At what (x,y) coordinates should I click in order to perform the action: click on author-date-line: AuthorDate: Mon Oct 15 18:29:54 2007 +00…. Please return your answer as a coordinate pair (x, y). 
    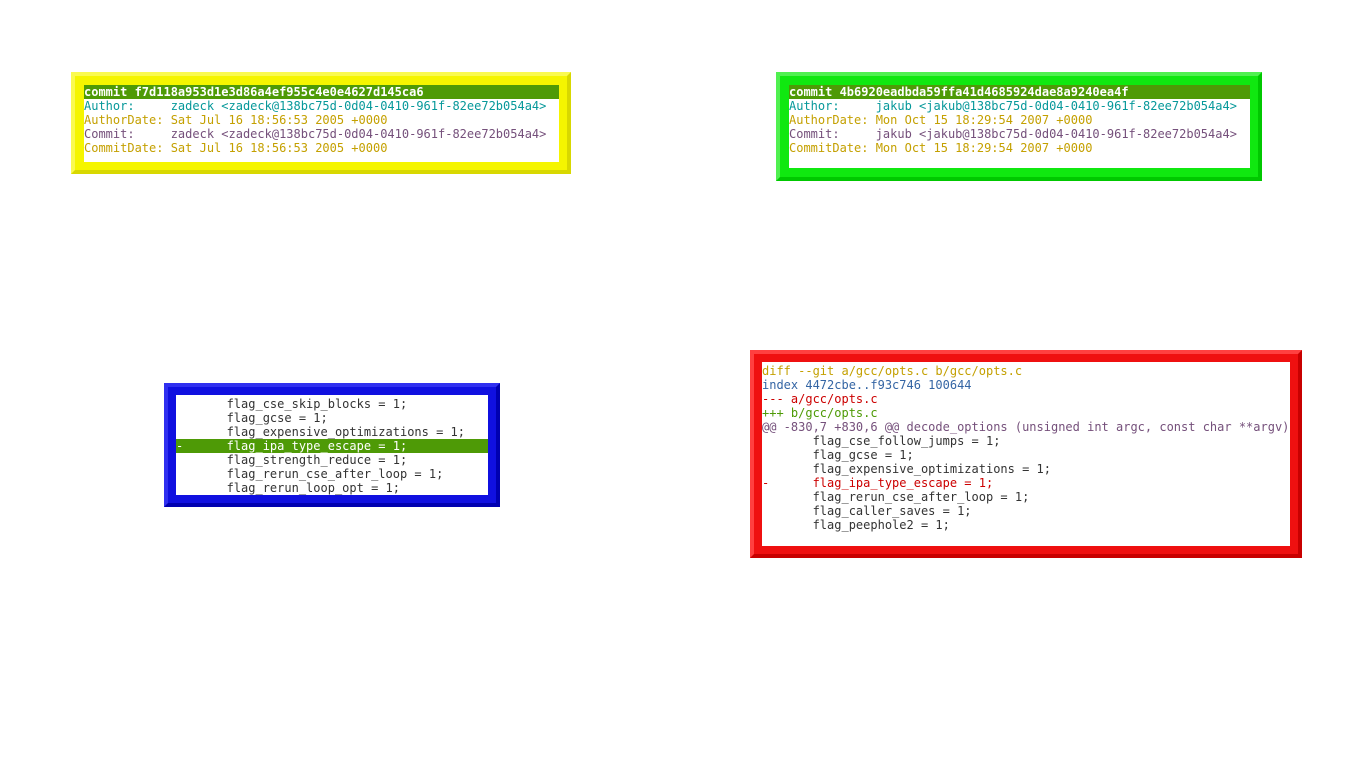
    Looking at the image, I should click on (941, 120).